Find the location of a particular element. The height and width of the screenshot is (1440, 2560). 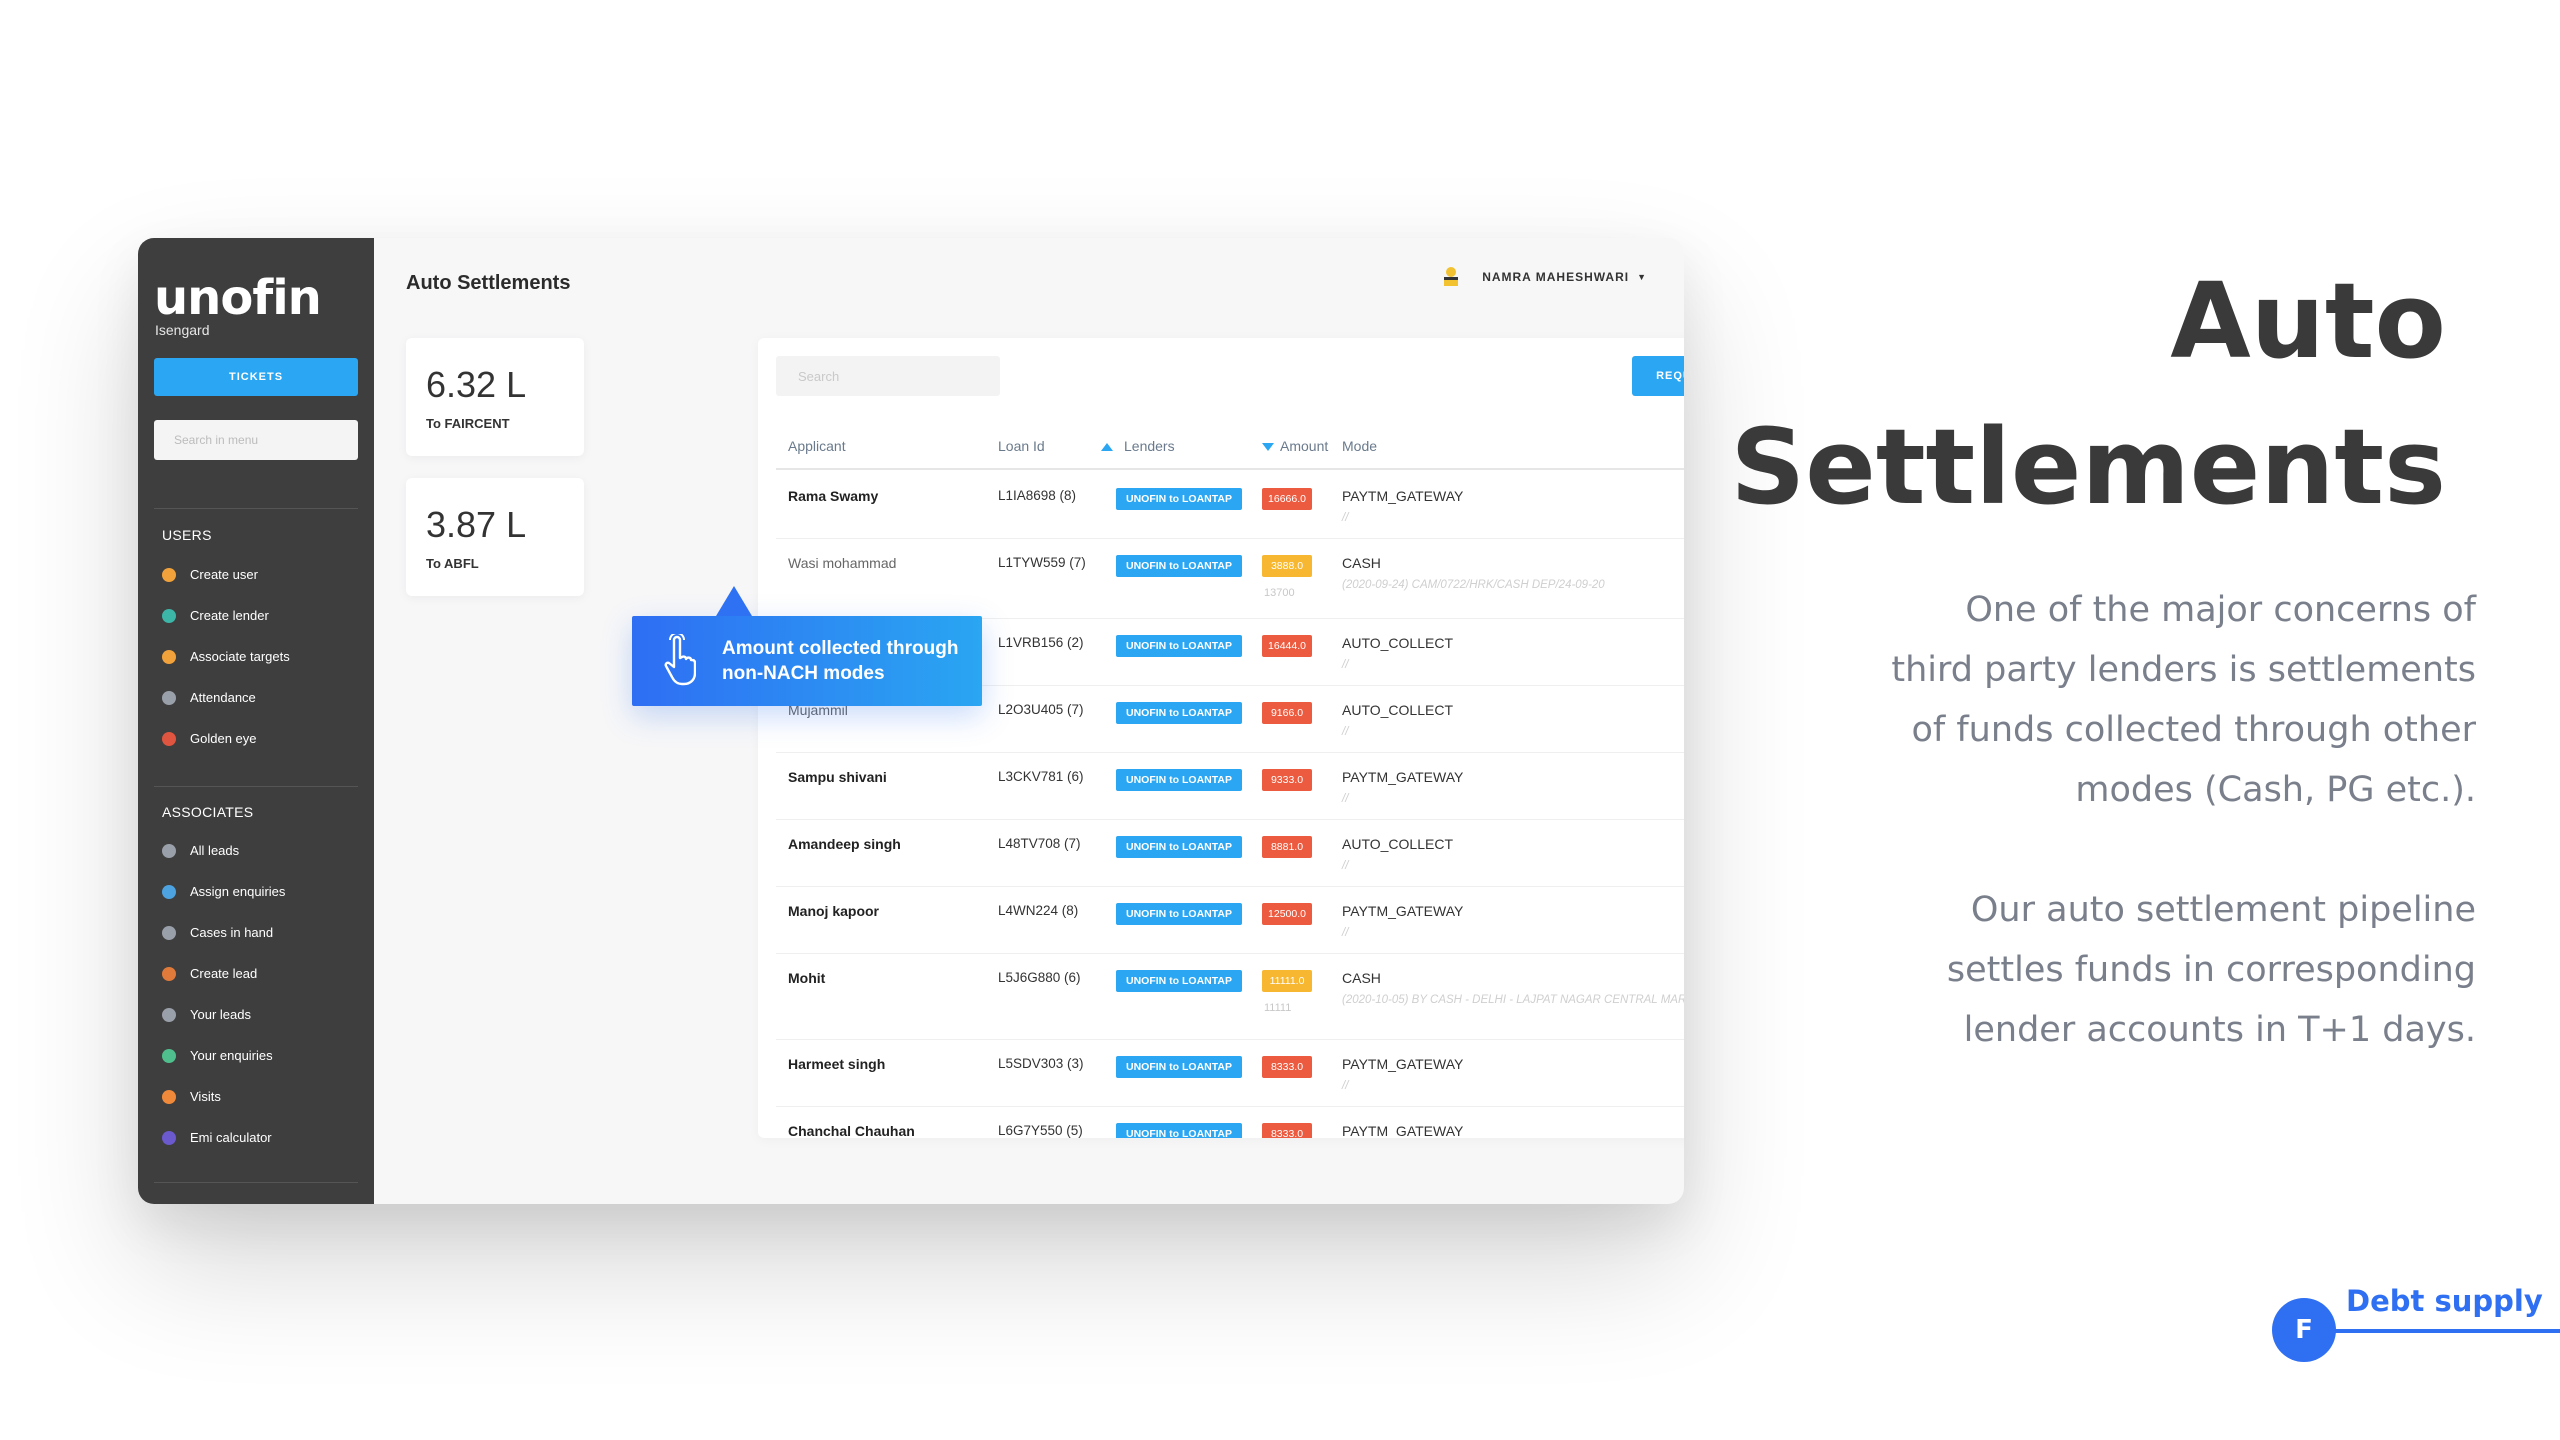

column-mode: Mode is located at coordinates (1359, 446).